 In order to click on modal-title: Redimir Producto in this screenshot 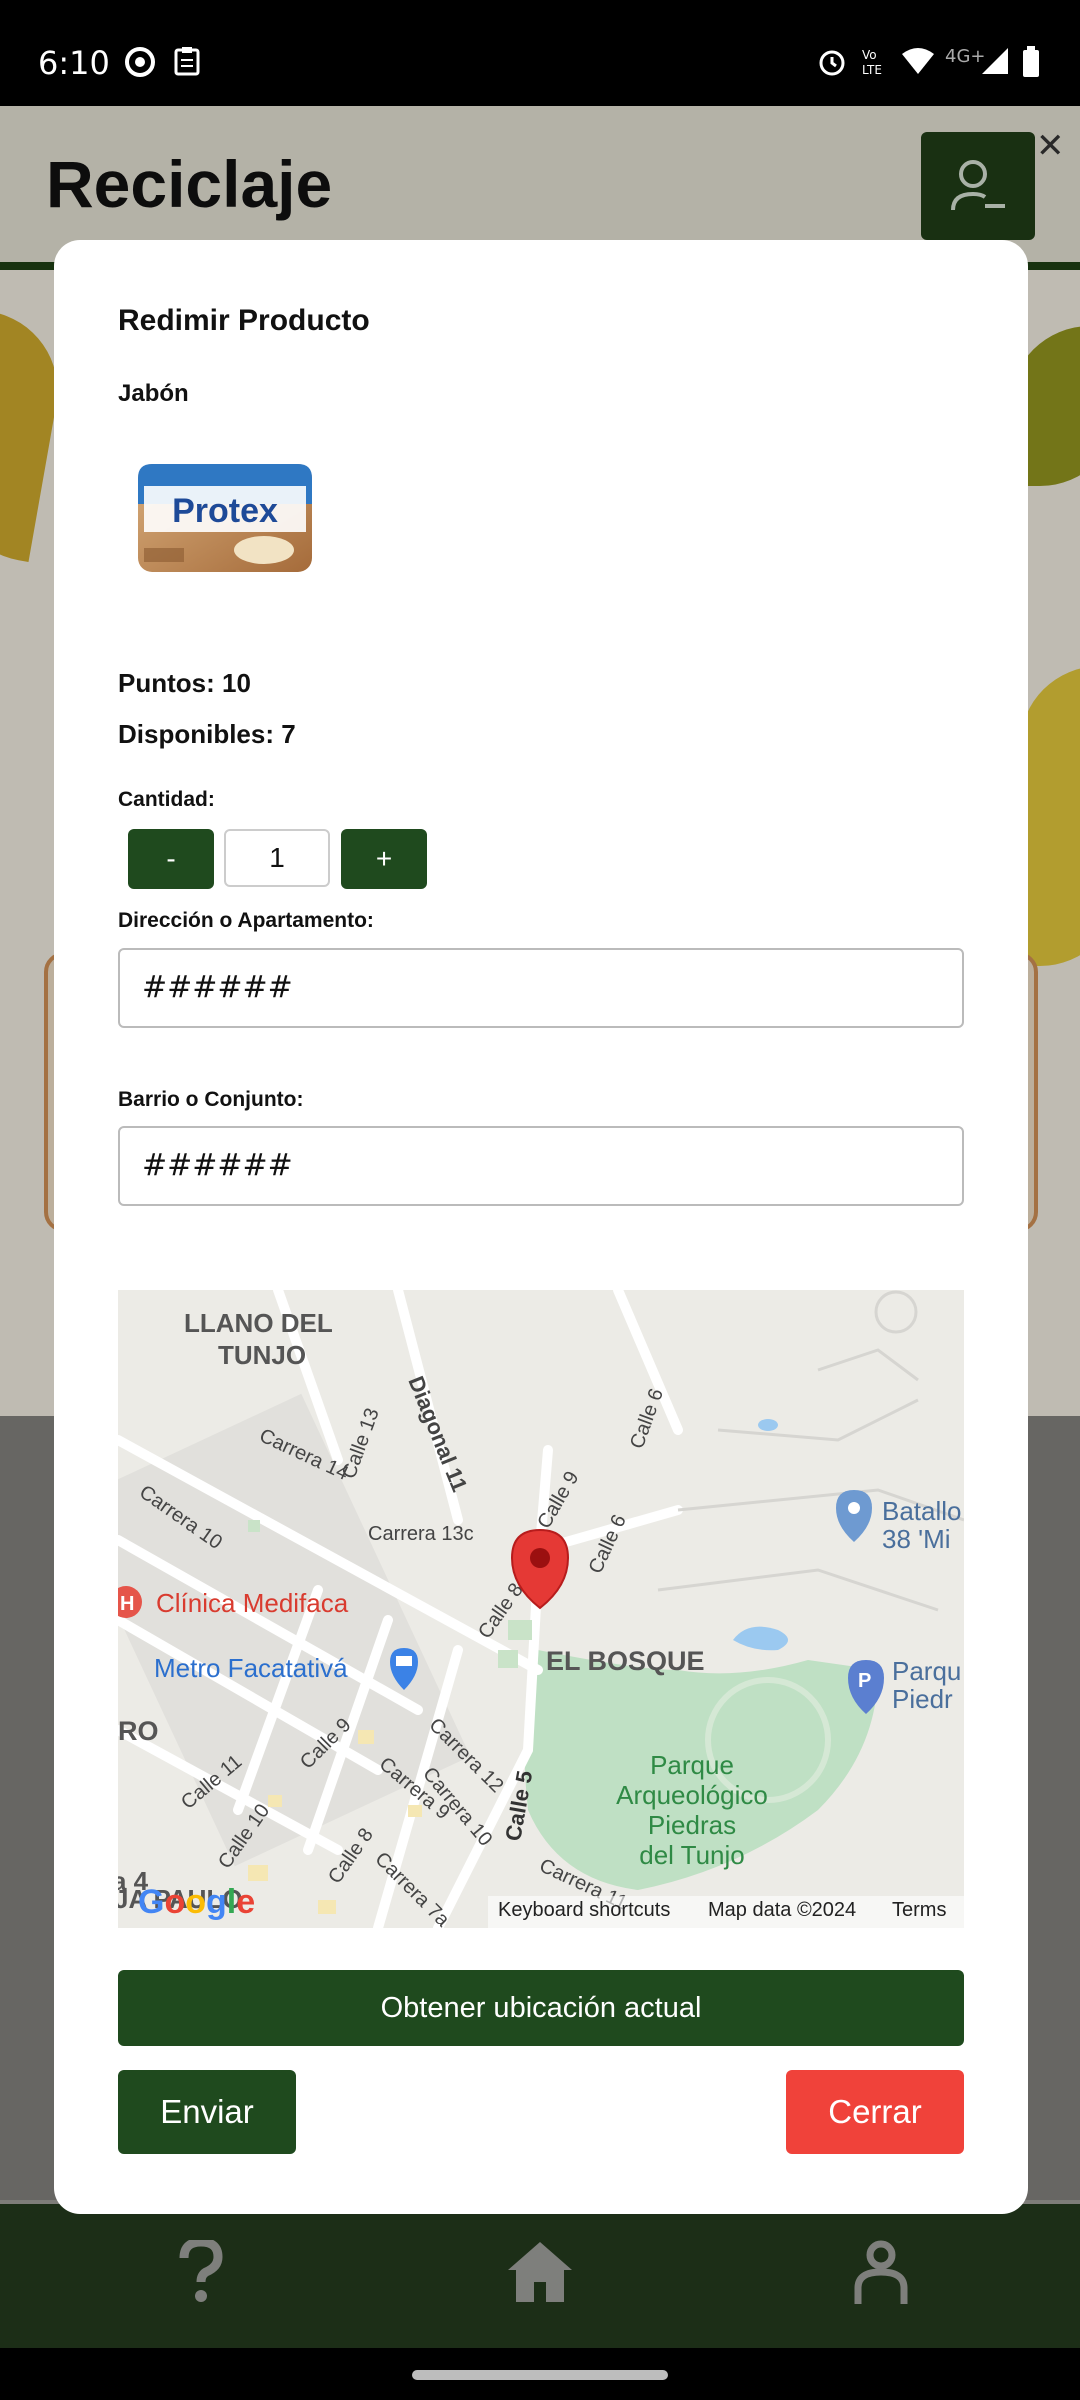, I will do `click(244, 320)`.